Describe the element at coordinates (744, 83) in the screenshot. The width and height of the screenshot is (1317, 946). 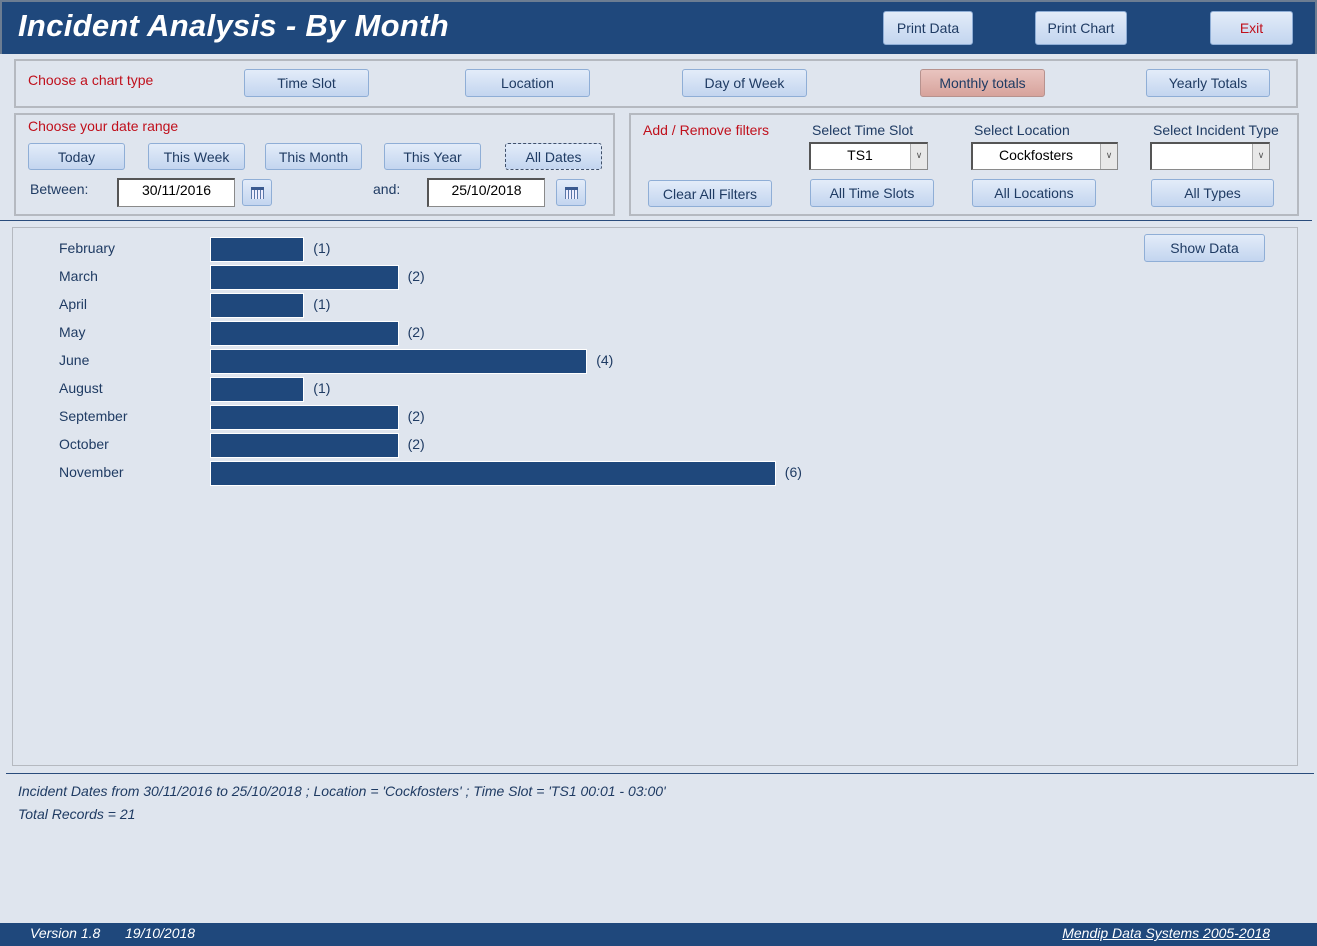
I see `day-of-week-chart-button: Day of Week` at that location.